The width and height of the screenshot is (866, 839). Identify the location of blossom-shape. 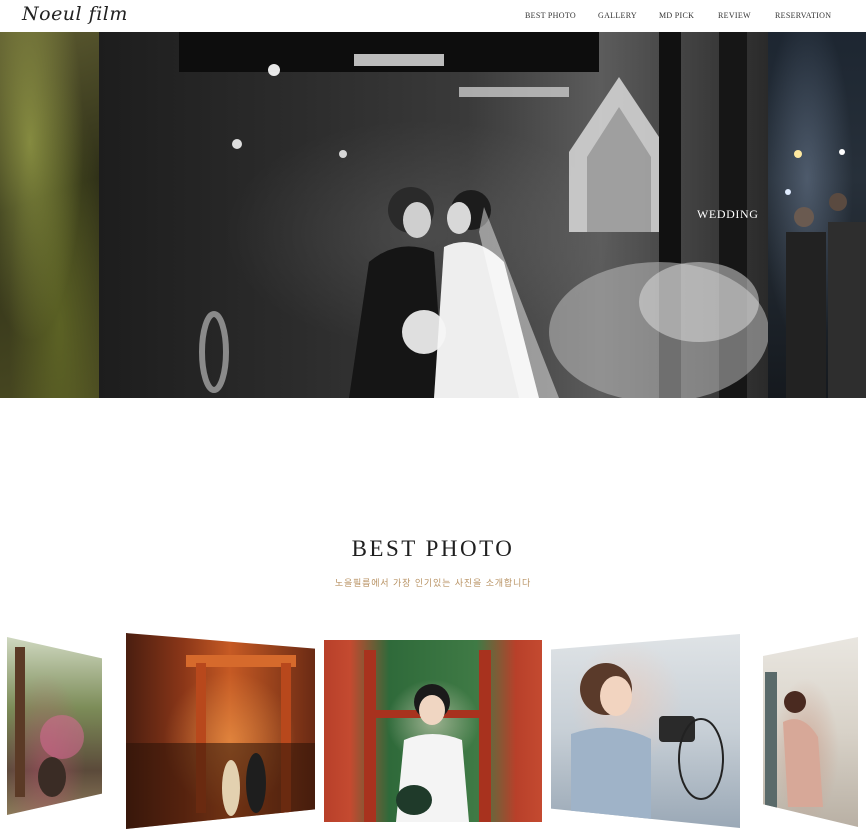
(62, 737).